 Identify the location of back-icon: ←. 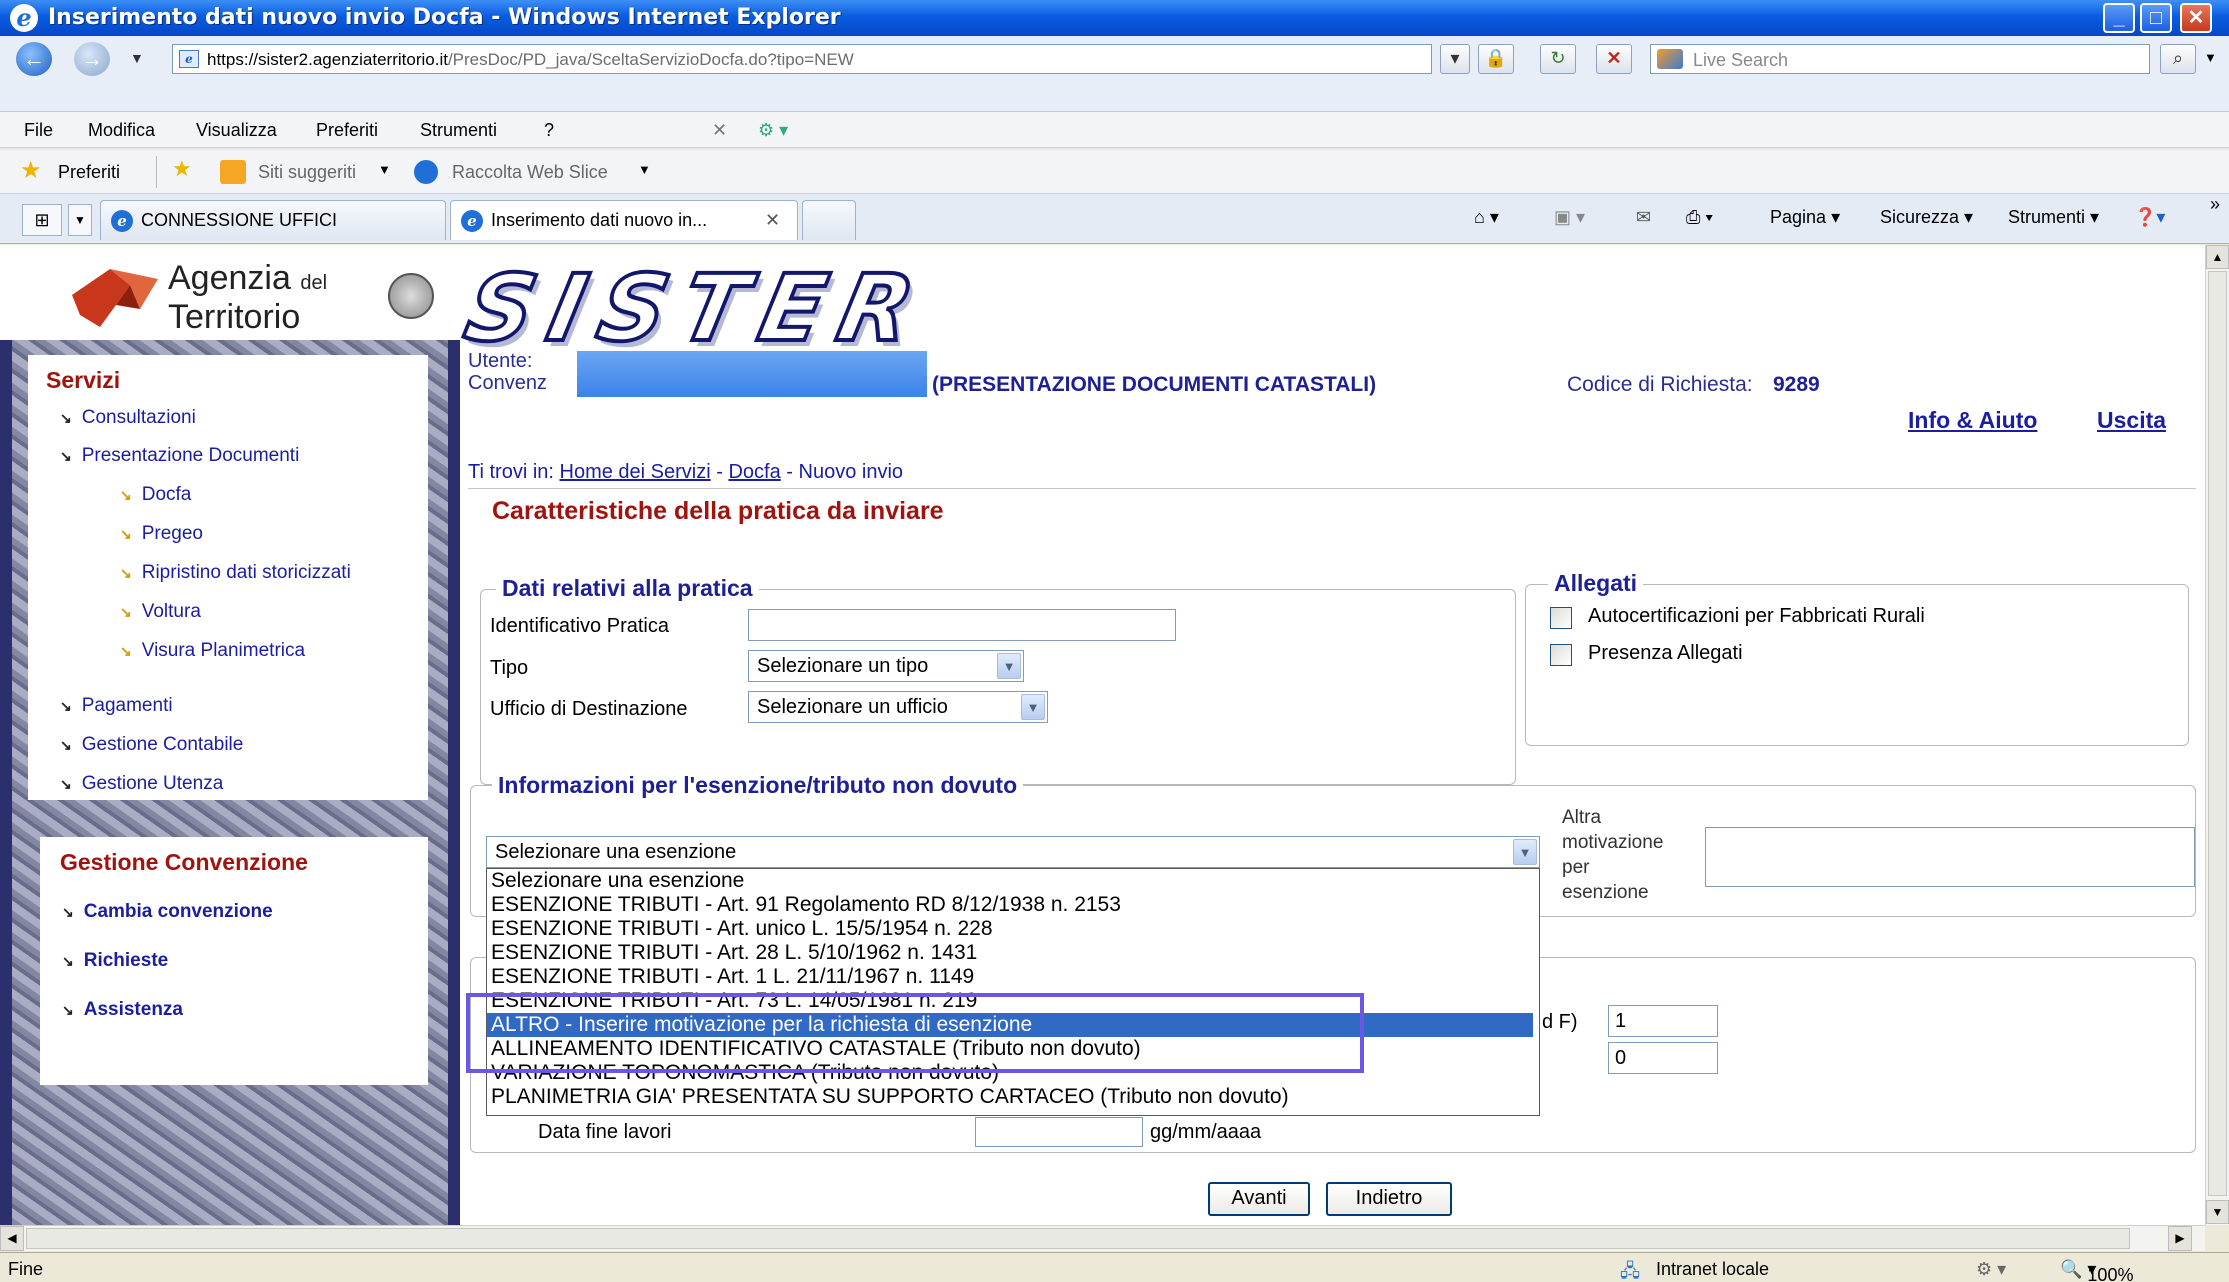
(34, 59).